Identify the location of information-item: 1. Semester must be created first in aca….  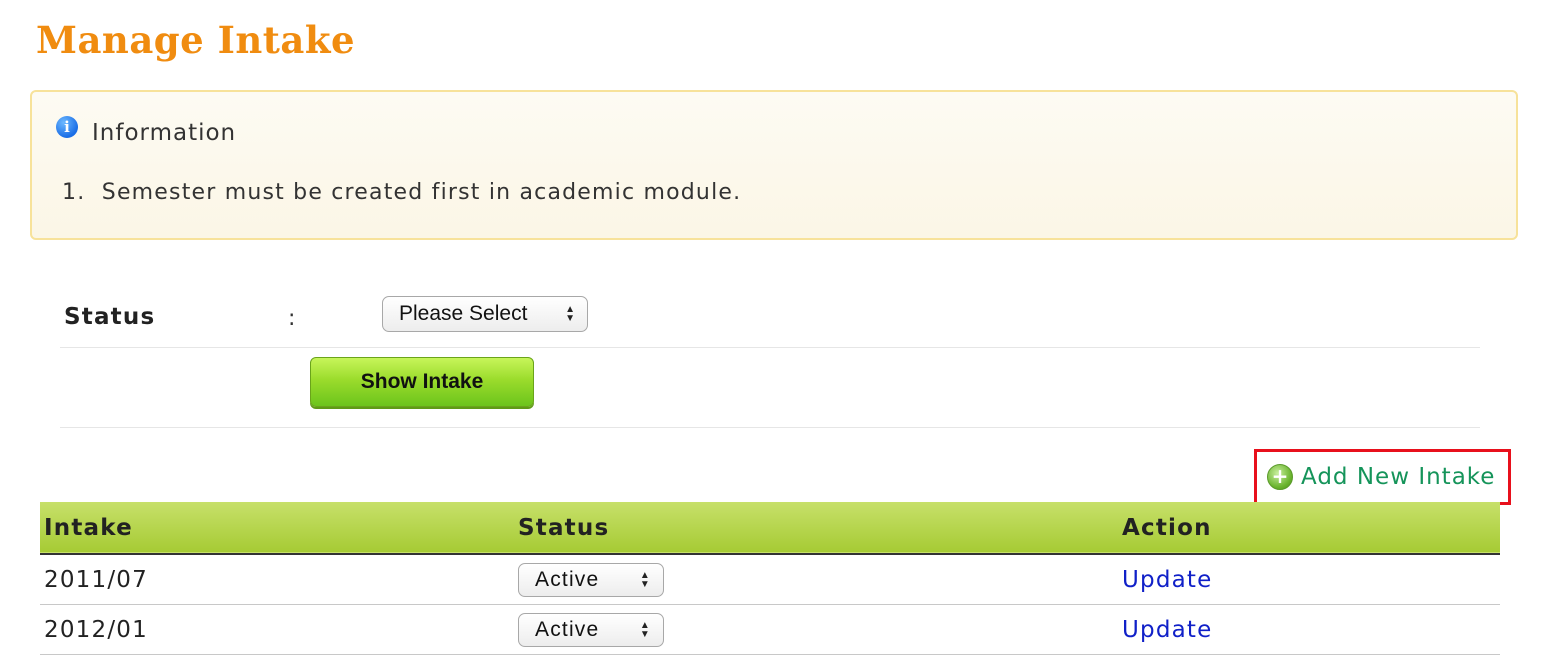
(402, 192).